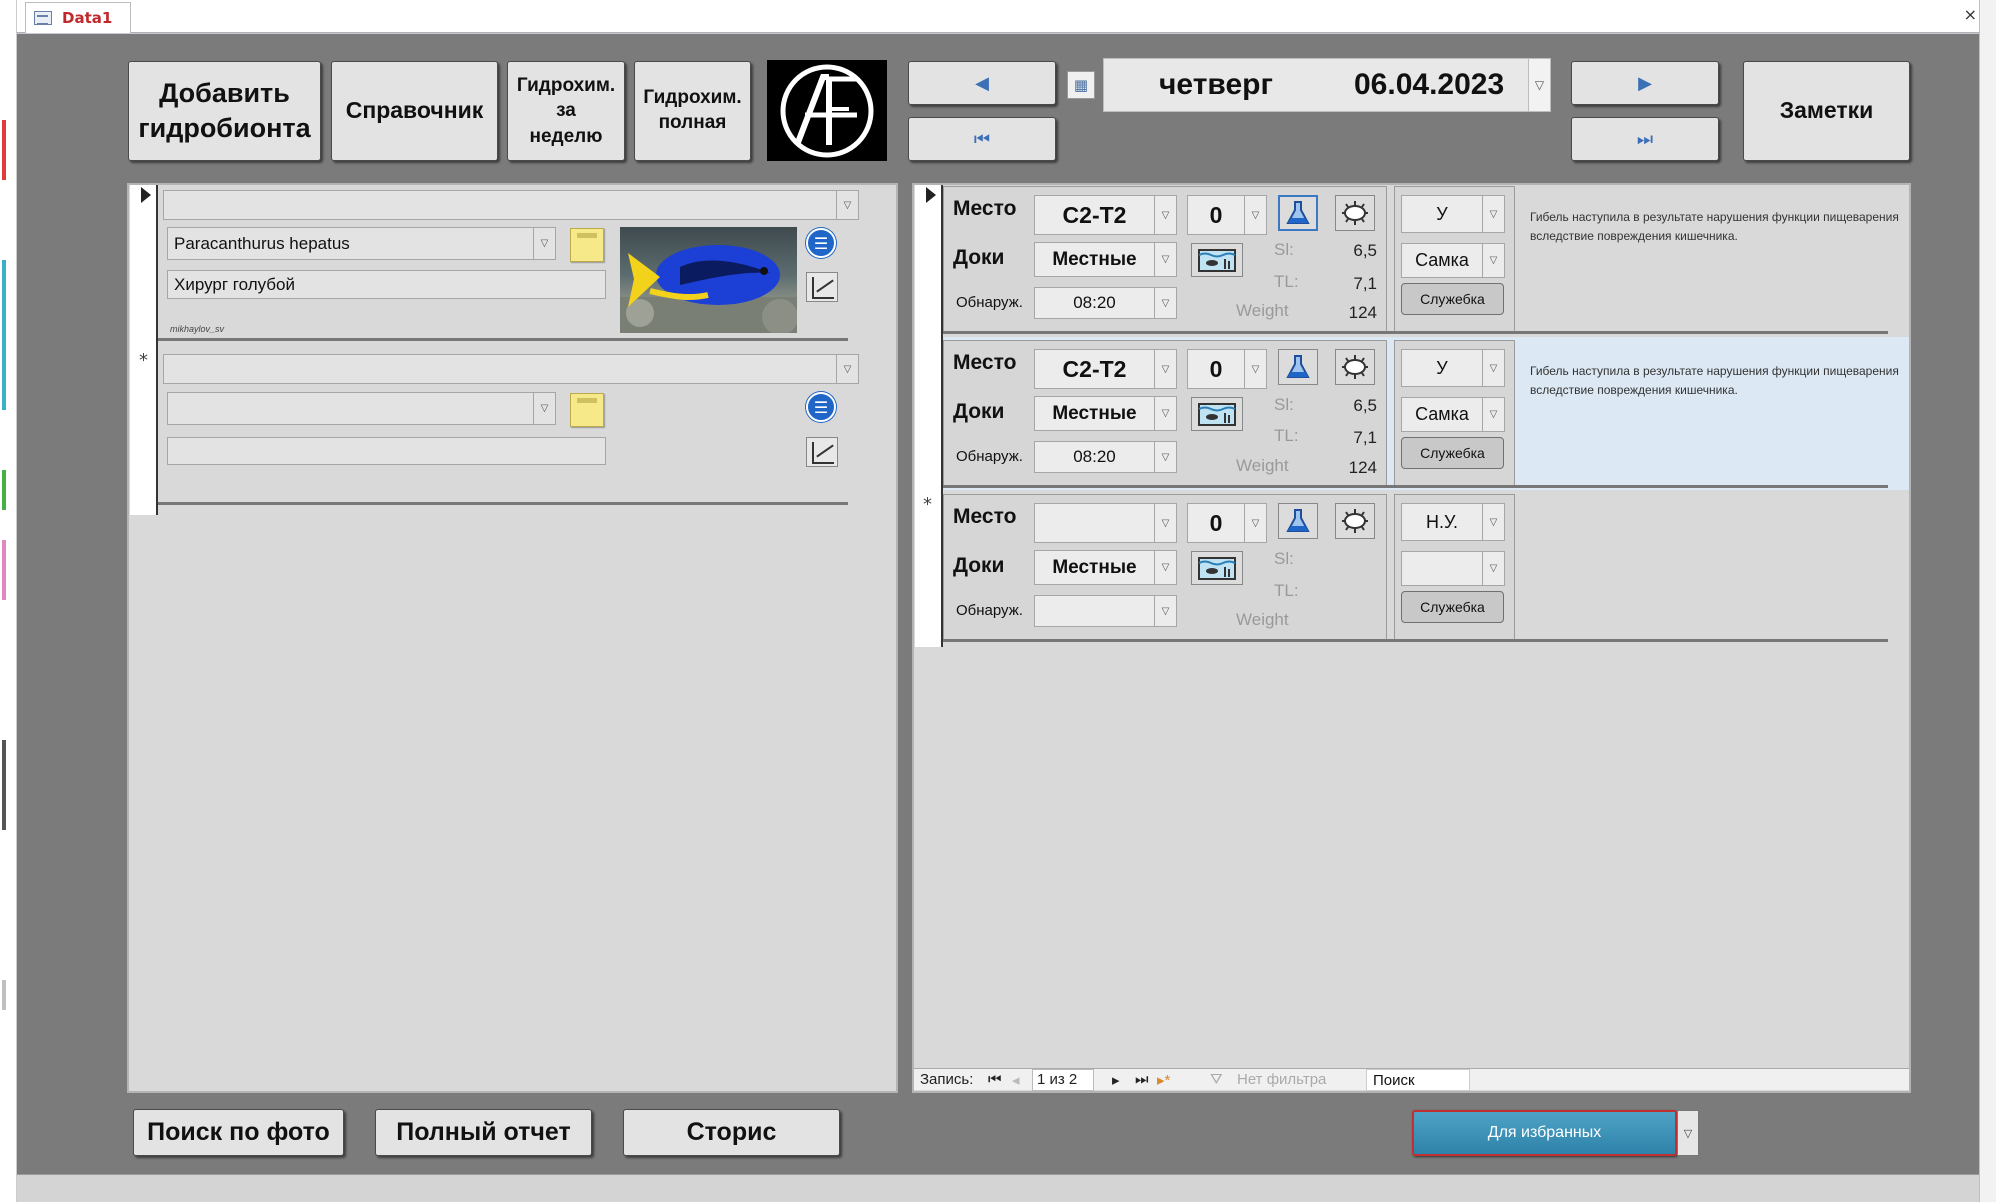  Describe the element at coordinates (386, 451) in the screenshot. I see `new-common-name-field` at that location.